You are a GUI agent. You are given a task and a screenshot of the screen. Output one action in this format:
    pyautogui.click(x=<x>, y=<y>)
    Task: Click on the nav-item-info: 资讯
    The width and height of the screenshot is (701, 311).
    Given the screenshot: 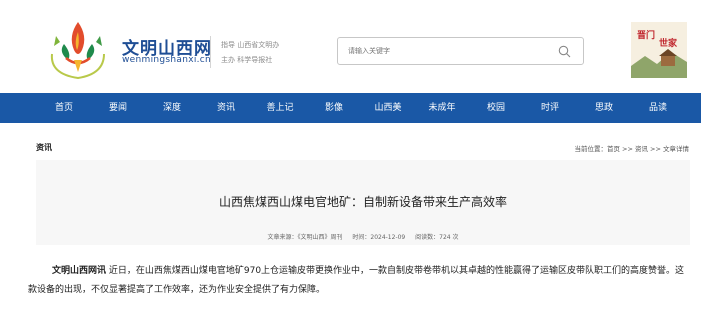 What is the action you would take?
    pyautogui.click(x=226, y=108)
    